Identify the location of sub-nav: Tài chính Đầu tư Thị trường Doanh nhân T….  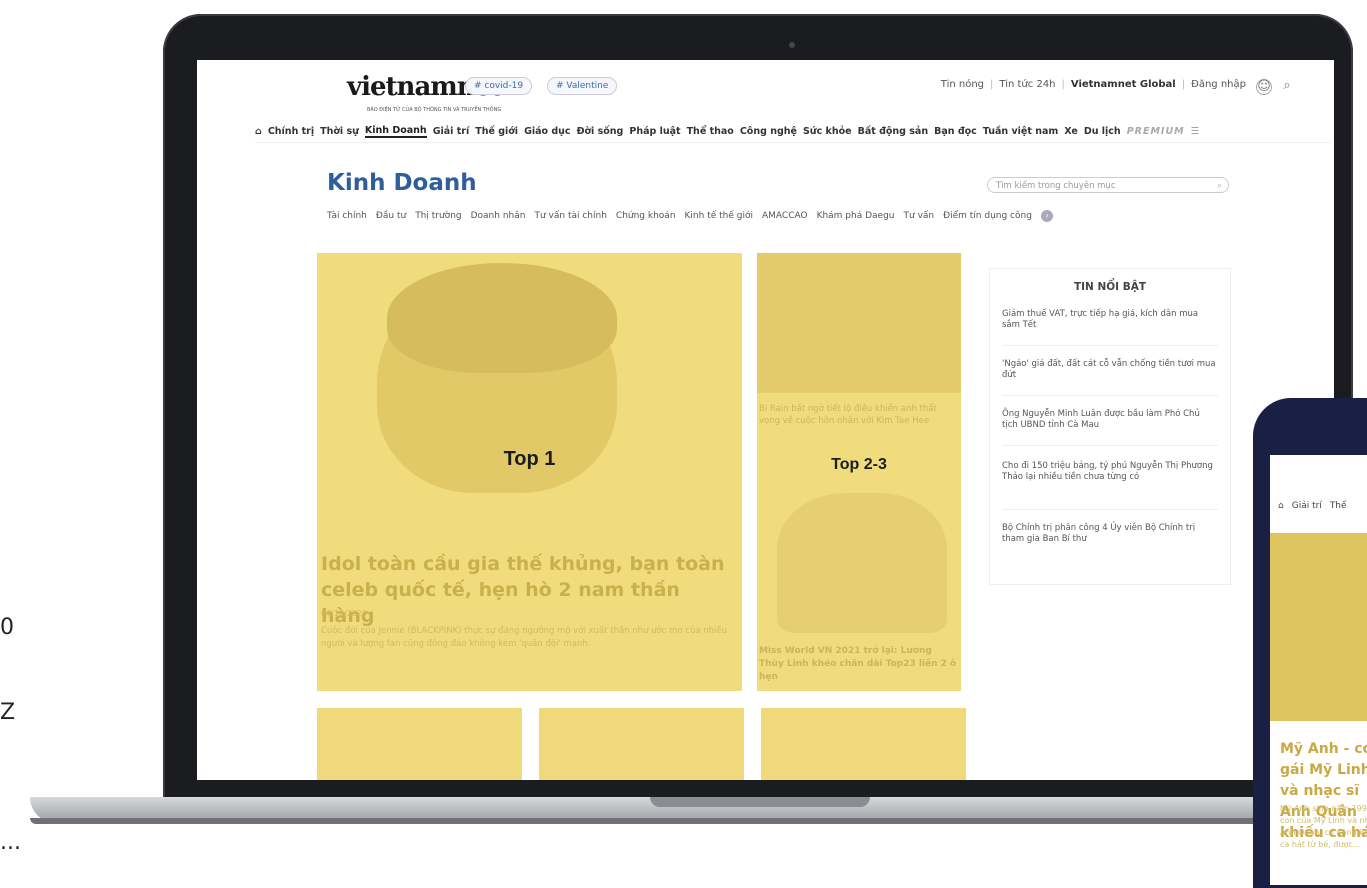
(690, 216).